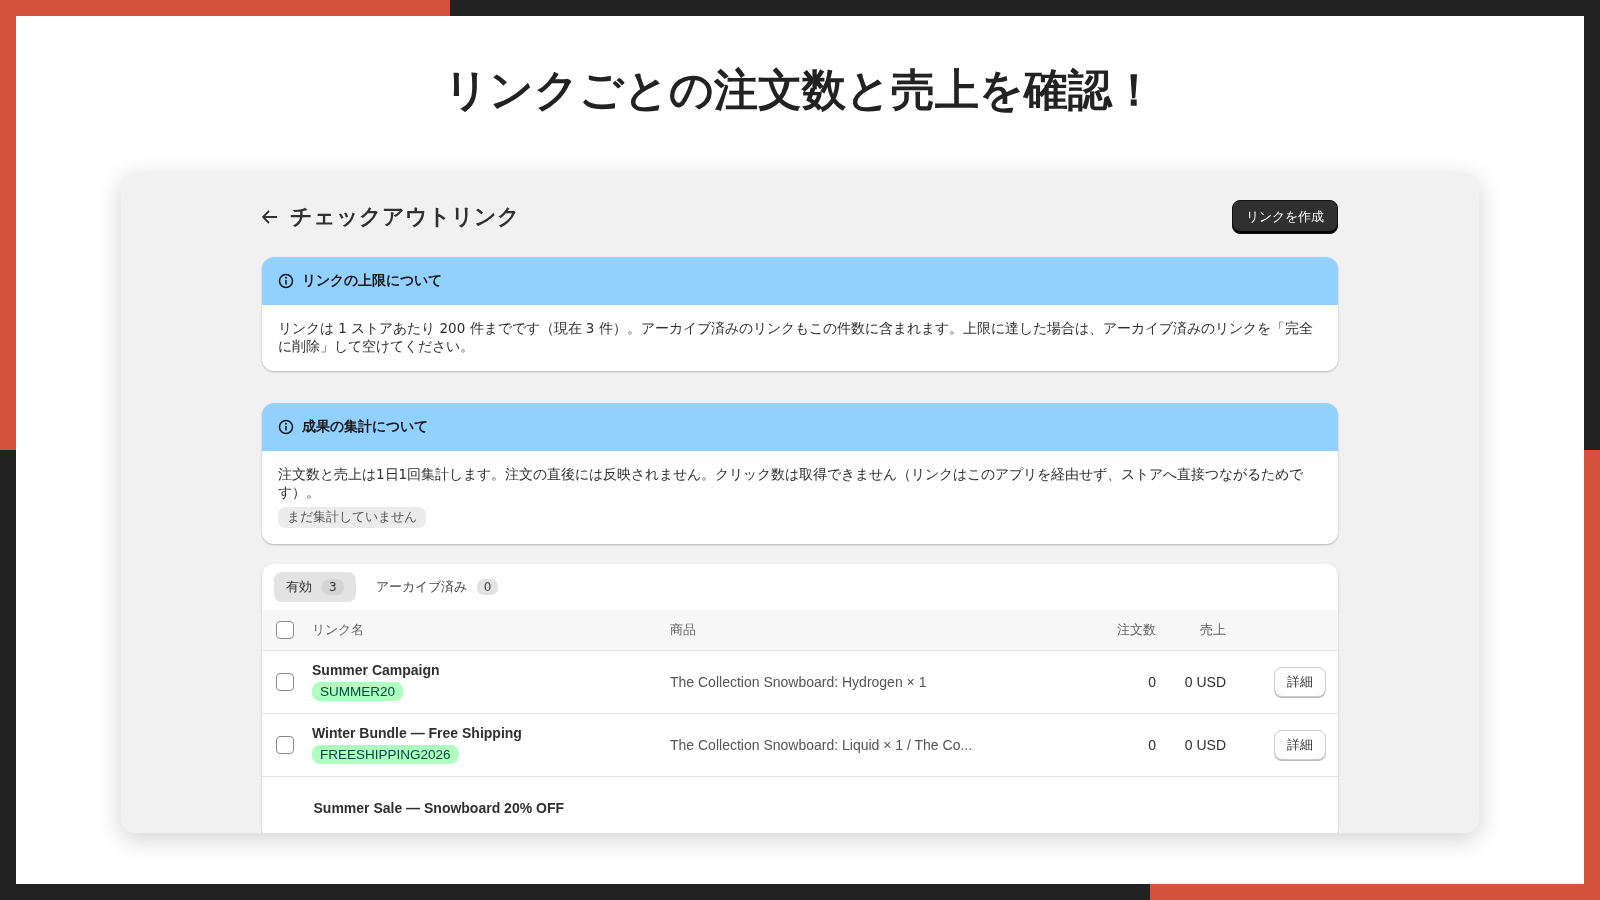 Image resolution: width=1600 pixels, height=900 pixels. Describe the element at coordinates (417, 733) in the screenshot. I see `link-name: Winter Bundle — Free Shipping` at that location.